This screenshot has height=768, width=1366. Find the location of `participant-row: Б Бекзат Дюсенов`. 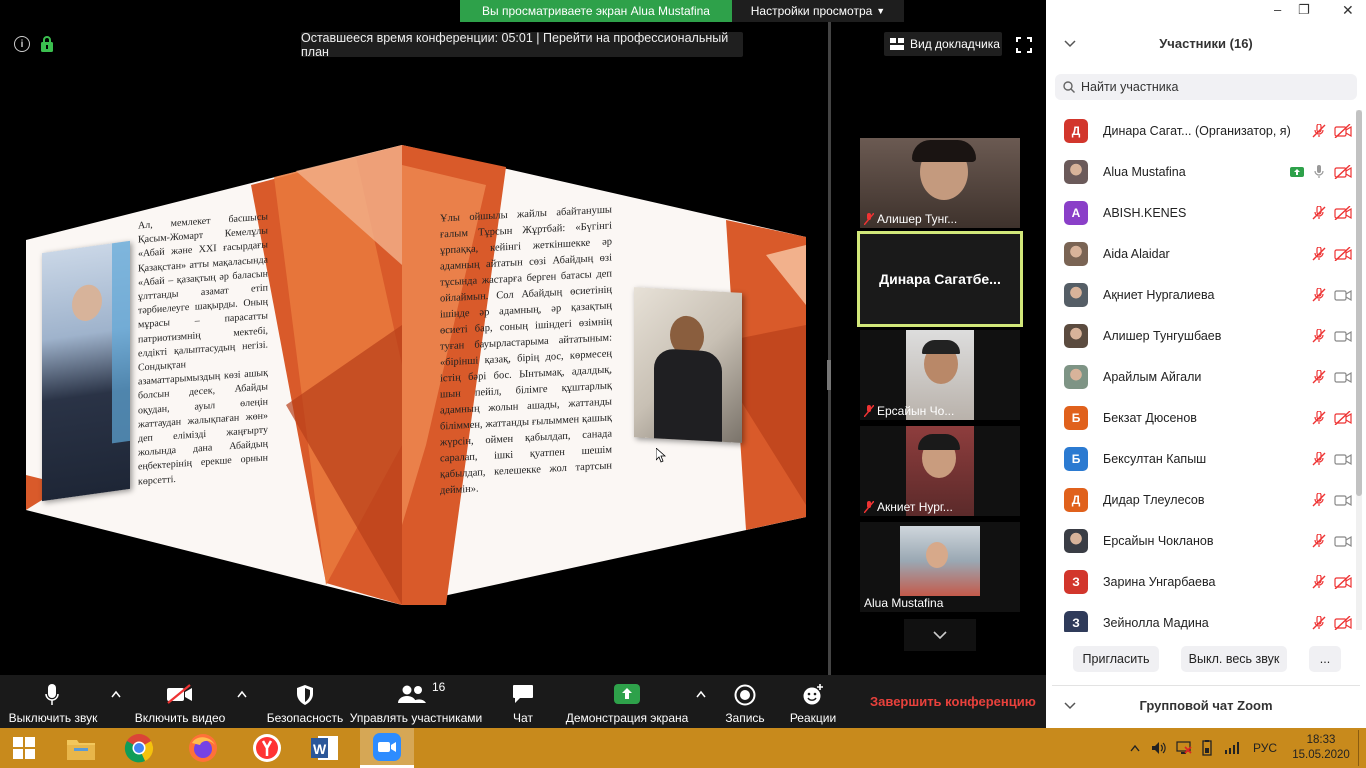

participant-row: Б Бекзат Дюсенов is located at coordinates (1207, 417).